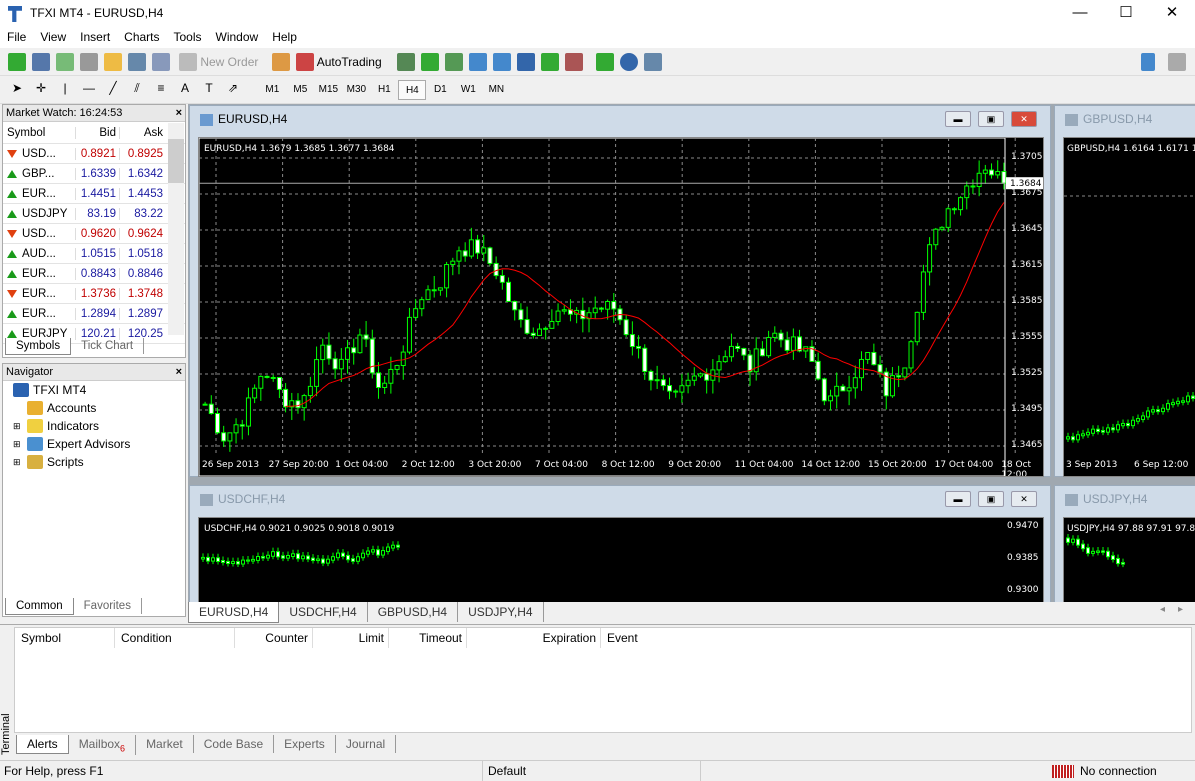 The image size is (1195, 781). I want to click on tab-common: Common, so click(39, 606).